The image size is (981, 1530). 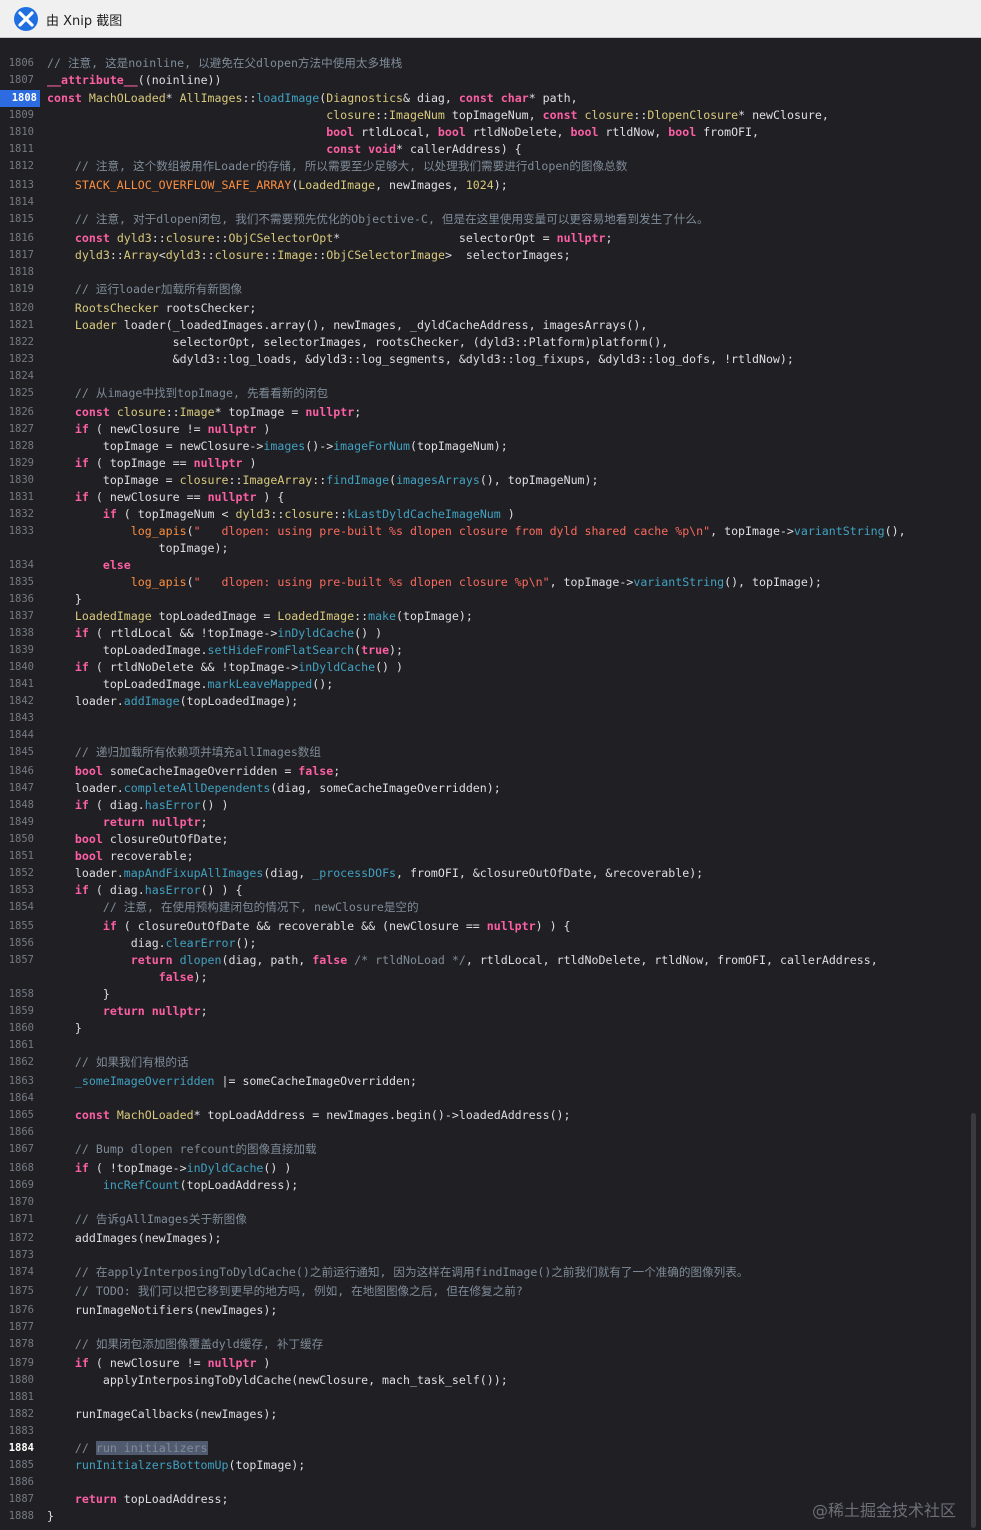 What do you see at coordinates (17, 1255) in the screenshot?
I see `line-number: 1873` at bounding box center [17, 1255].